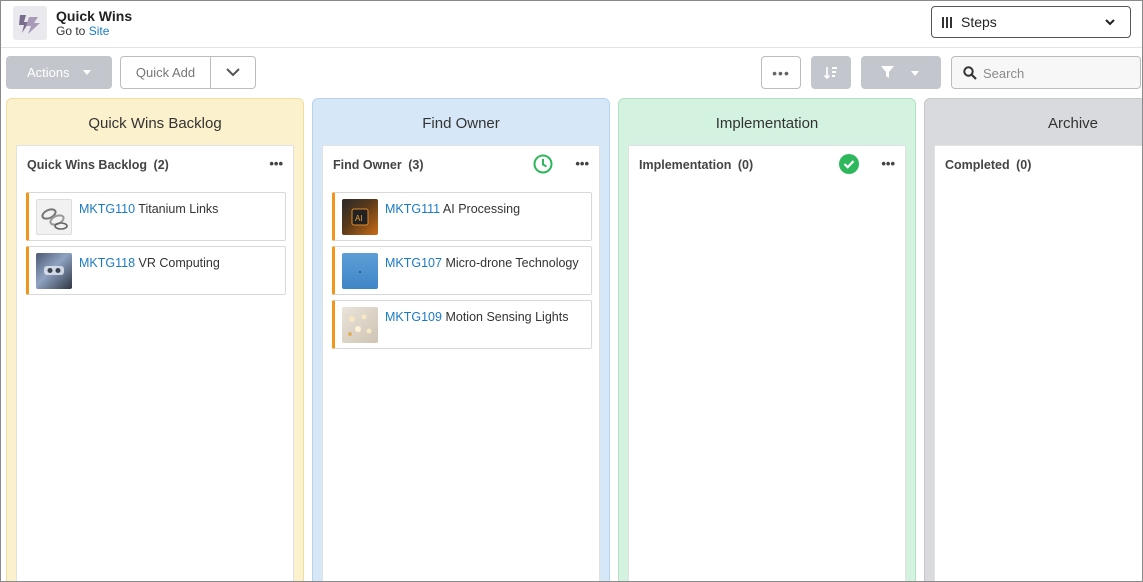  Describe the element at coordinates (481, 209) in the screenshot. I see `card-name: AI Processing` at that location.